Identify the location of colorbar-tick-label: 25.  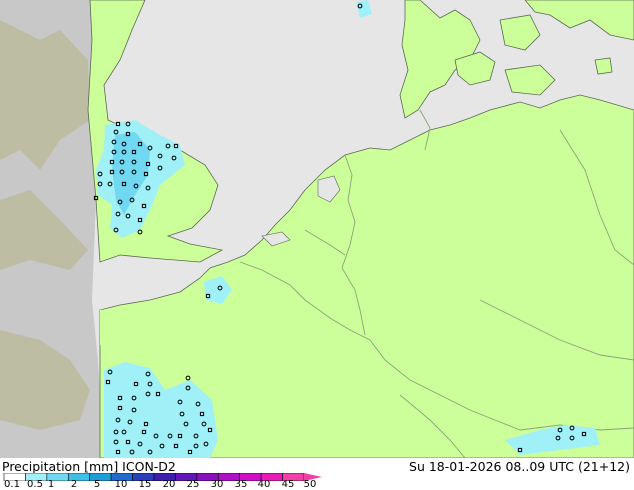
(193, 484).